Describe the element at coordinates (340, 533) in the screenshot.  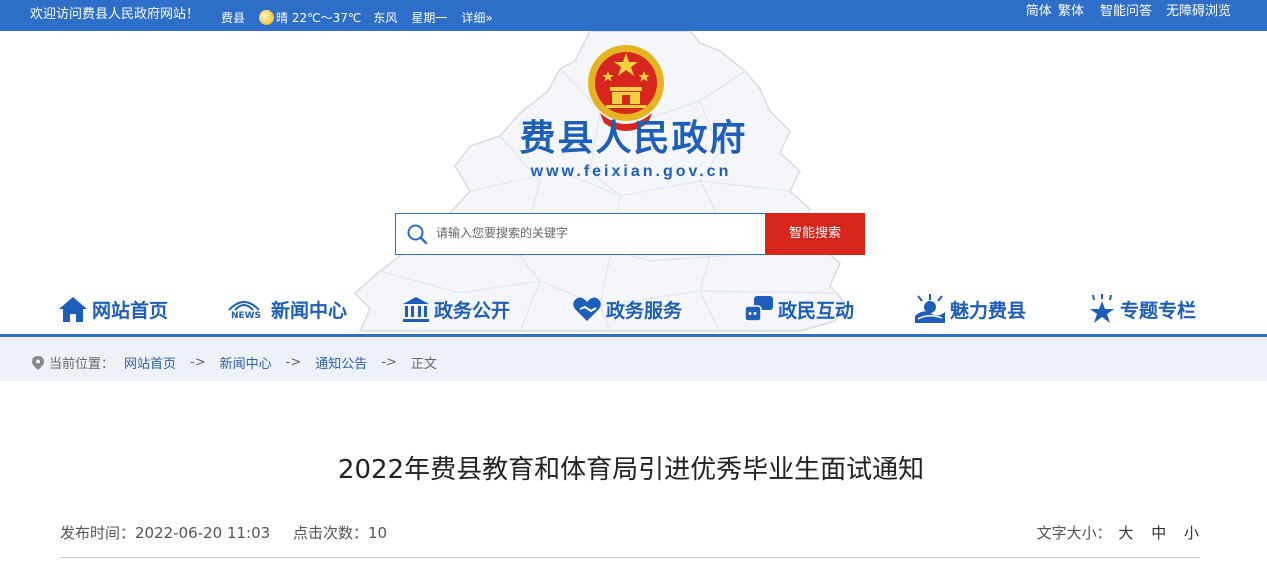
I see `view-count: 点击次数：10` at that location.